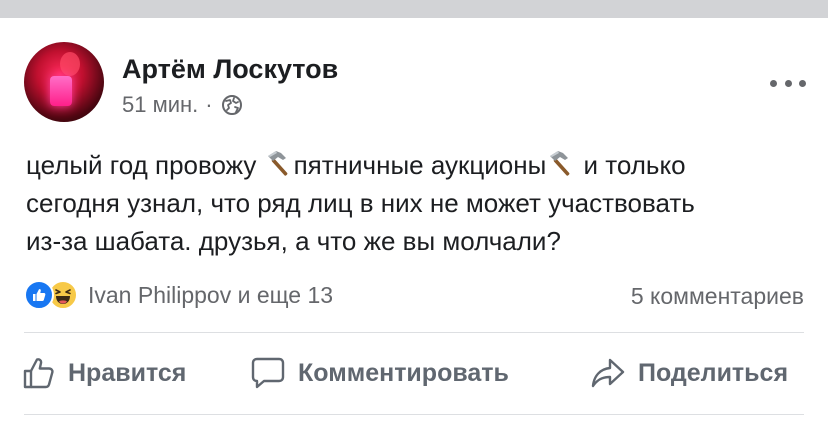 This screenshot has height=424, width=828. Describe the element at coordinates (631, 165) in the screenshot. I see `post-text-segment: и только` at that location.